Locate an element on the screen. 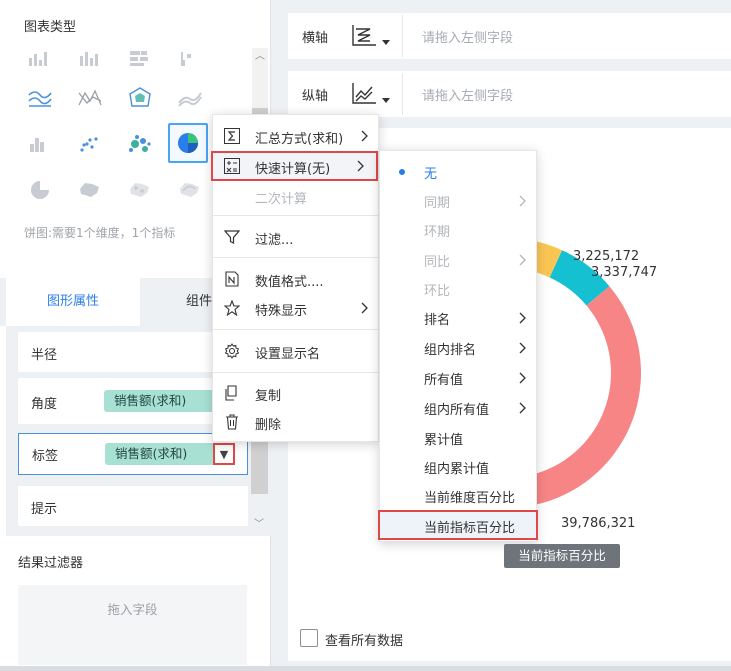 This screenshot has width=731, height=671. menu-item-aggregation: 汇总方式(求和) is located at coordinates (296, 136).